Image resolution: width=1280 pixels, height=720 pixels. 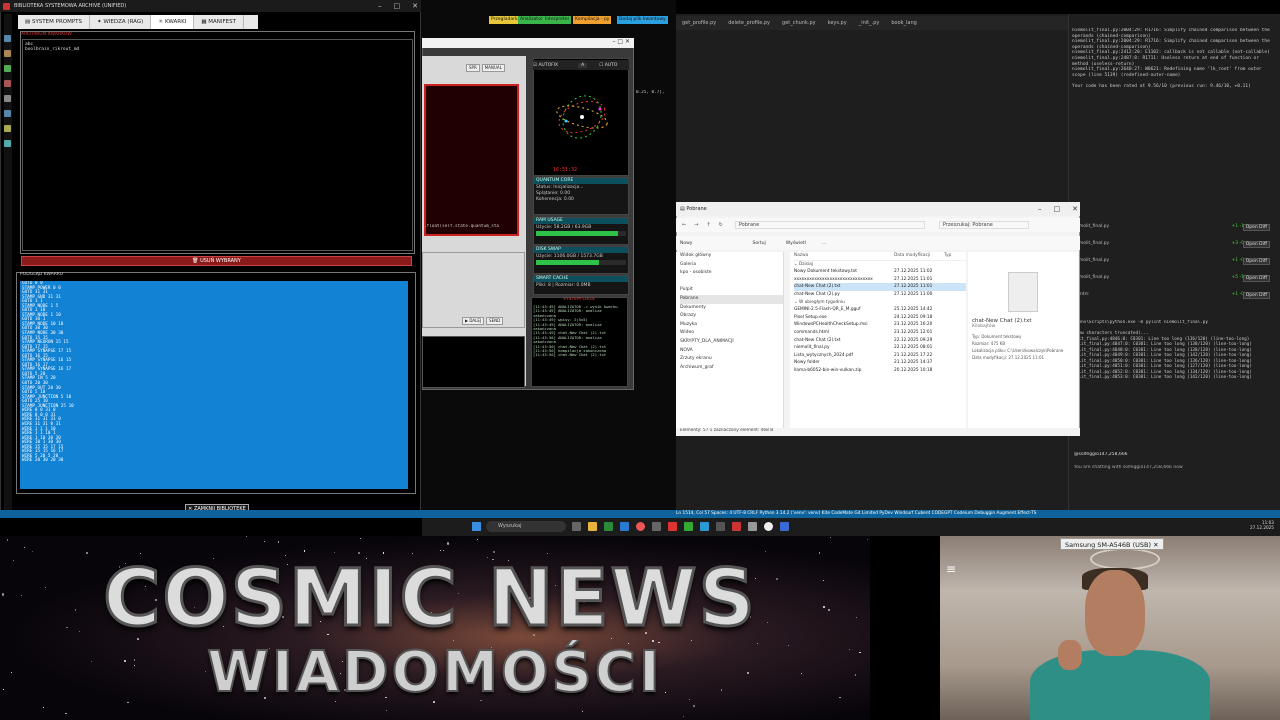 What do you see at coordinates (869, 23) in the screenshot?
I see `editor-tab: _init_.py` at bounding box center [869, 23].